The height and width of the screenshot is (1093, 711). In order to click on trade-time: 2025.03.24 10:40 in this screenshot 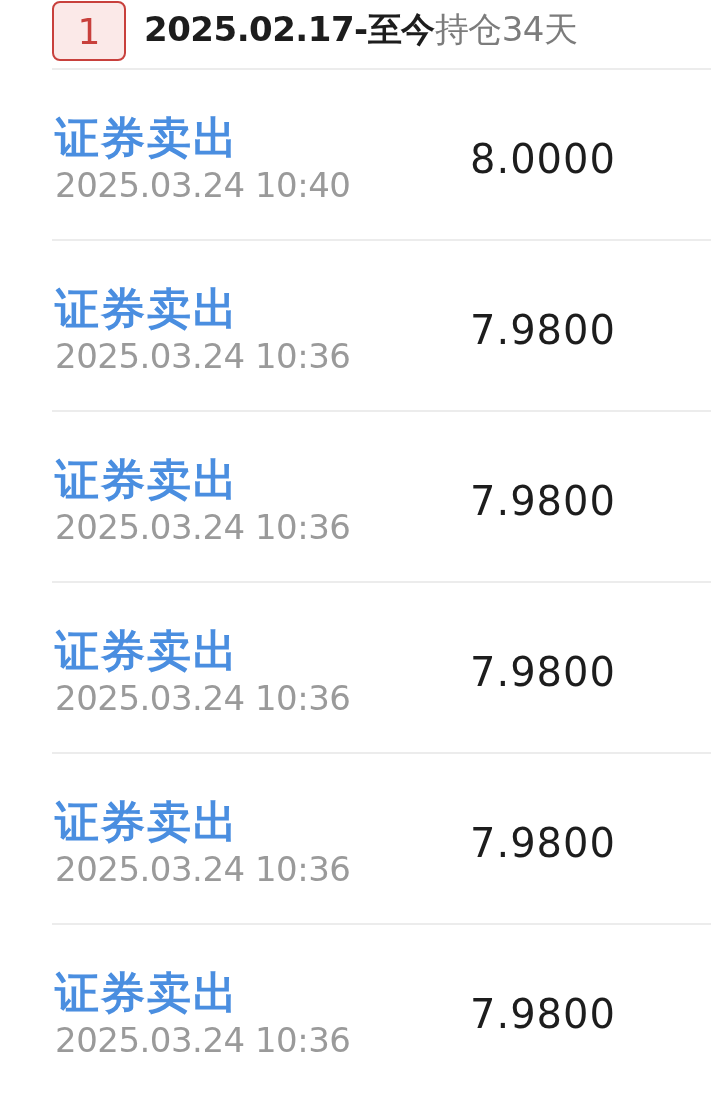, I will do `click(203, 184)`.